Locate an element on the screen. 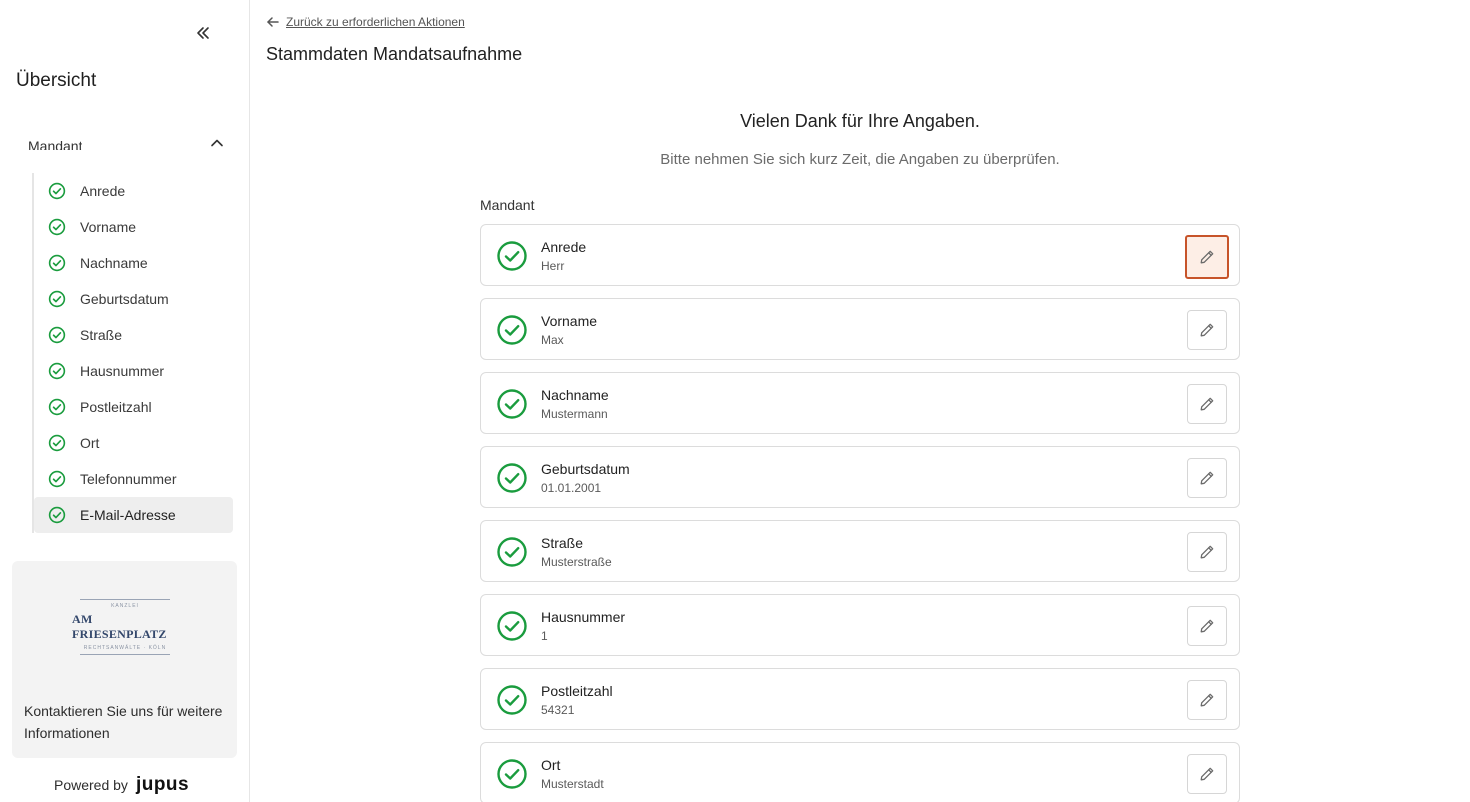 The image size is (1470, 802). back-link: Zurück zu erforderlichen Aktionen is located at coordinates (365, 22).